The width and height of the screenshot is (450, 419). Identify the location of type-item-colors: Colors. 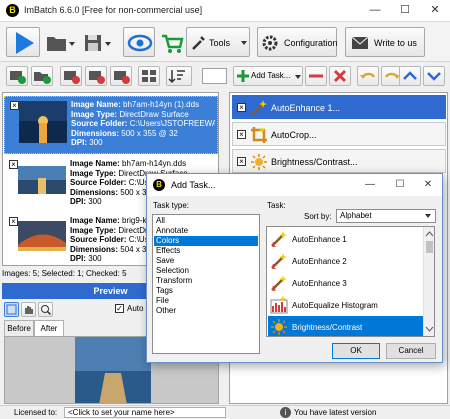
(206, 241).